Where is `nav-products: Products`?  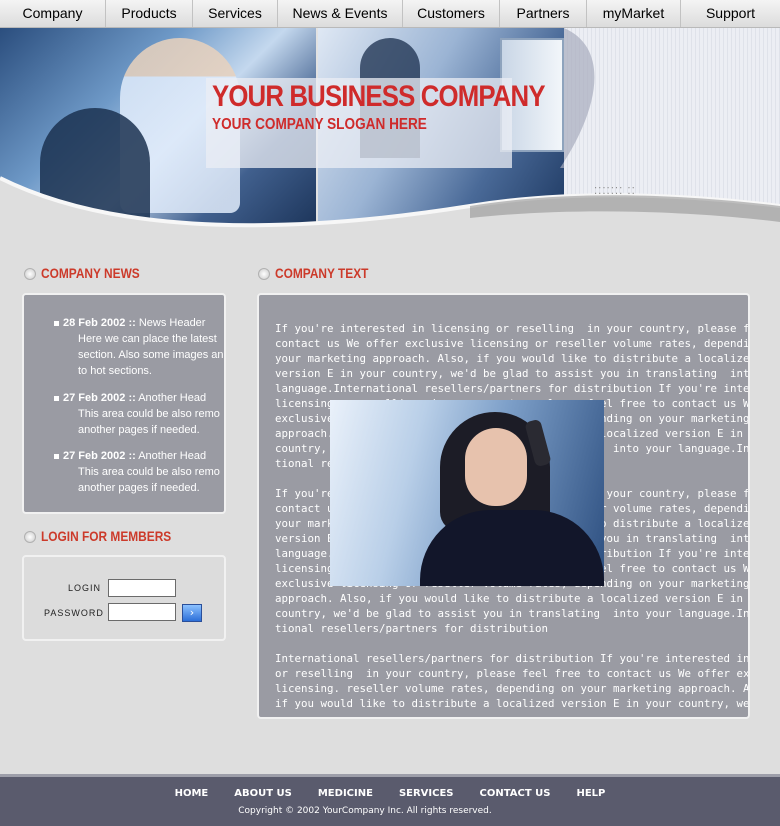 nav-products: Products is located at coordinates (149, 13).